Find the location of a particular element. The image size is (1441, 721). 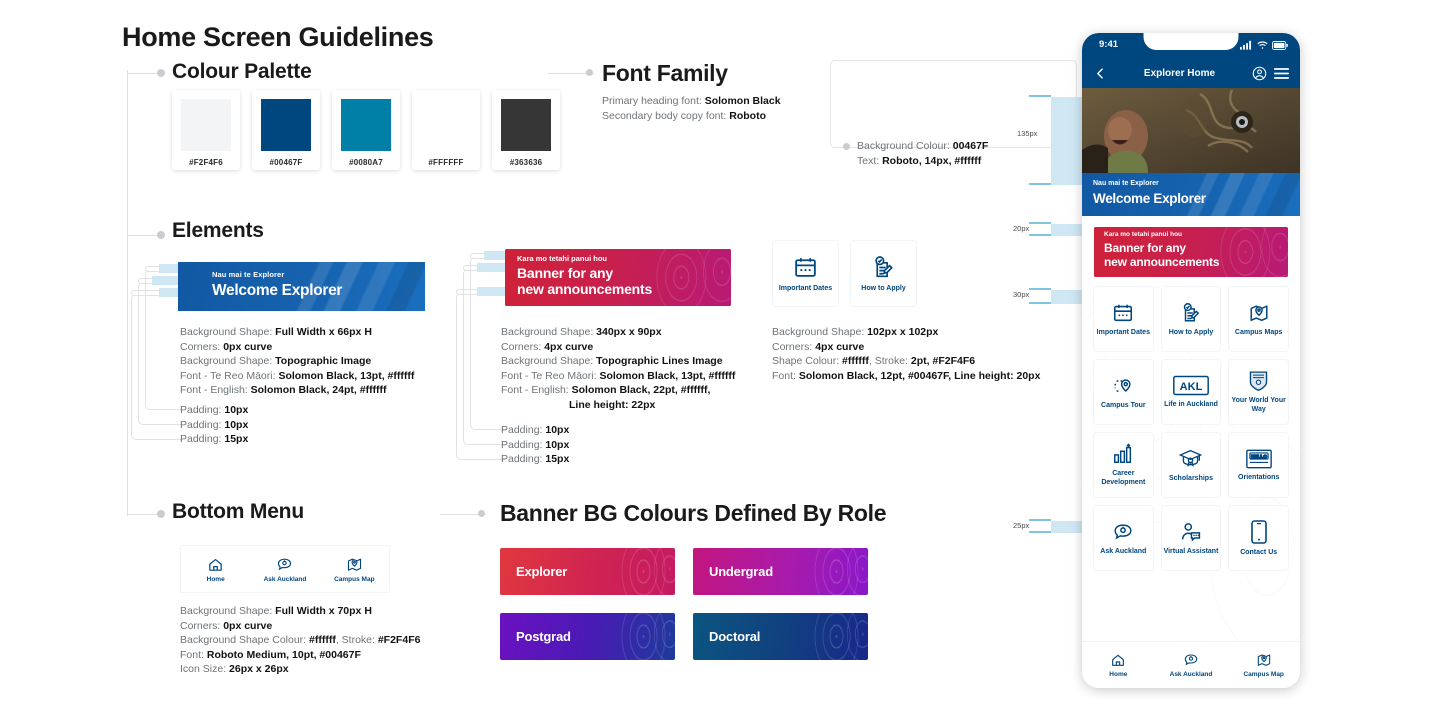

spec-value: Solomon Black, 13pt, #ffffff is located at coordinates (346, 375).